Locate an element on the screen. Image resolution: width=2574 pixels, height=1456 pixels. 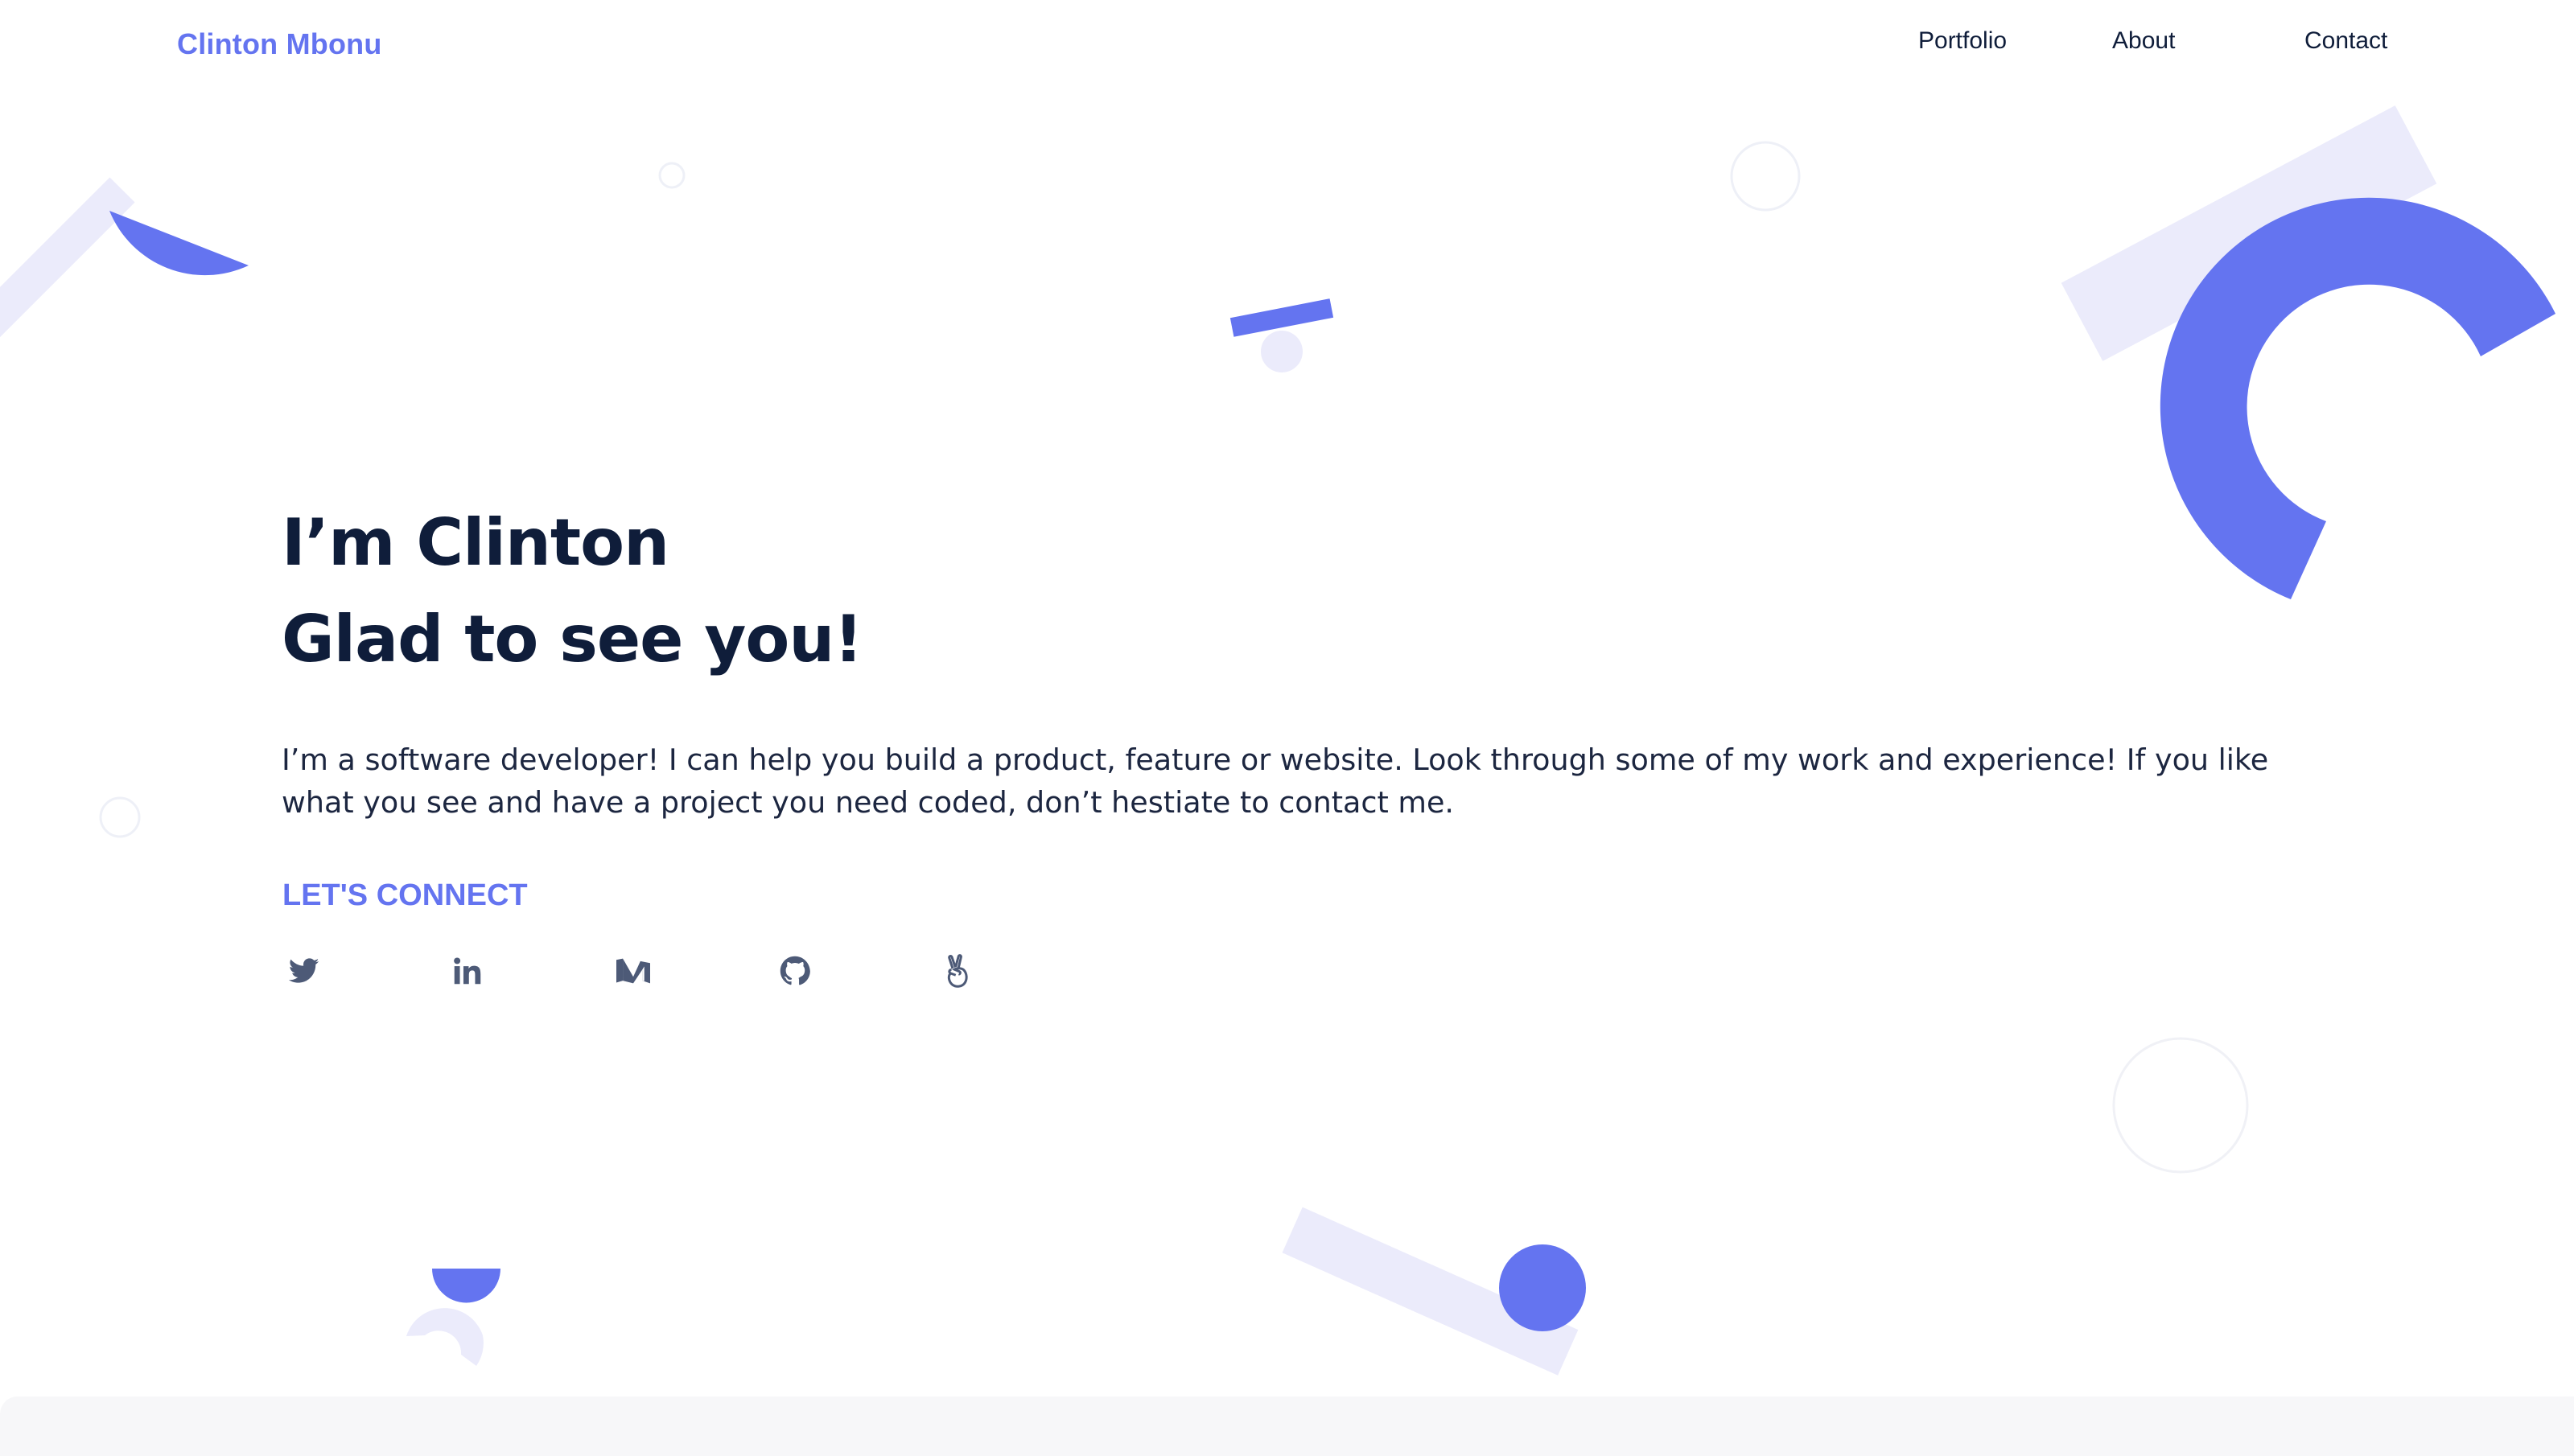
angellist-icon is located at coordinates (958, 971).